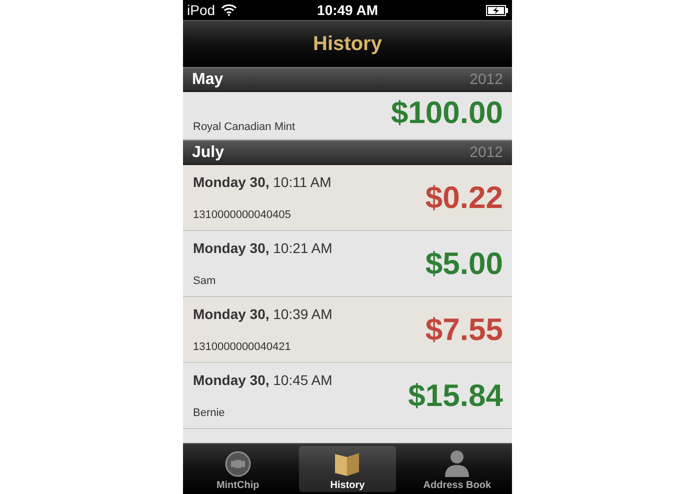 This screenshot has height=494, width=695. What do you see at coordinates (242, 347) in the screenshot?
I see `transaction-party: 1310000000040421` at bounding box center [242, 347].